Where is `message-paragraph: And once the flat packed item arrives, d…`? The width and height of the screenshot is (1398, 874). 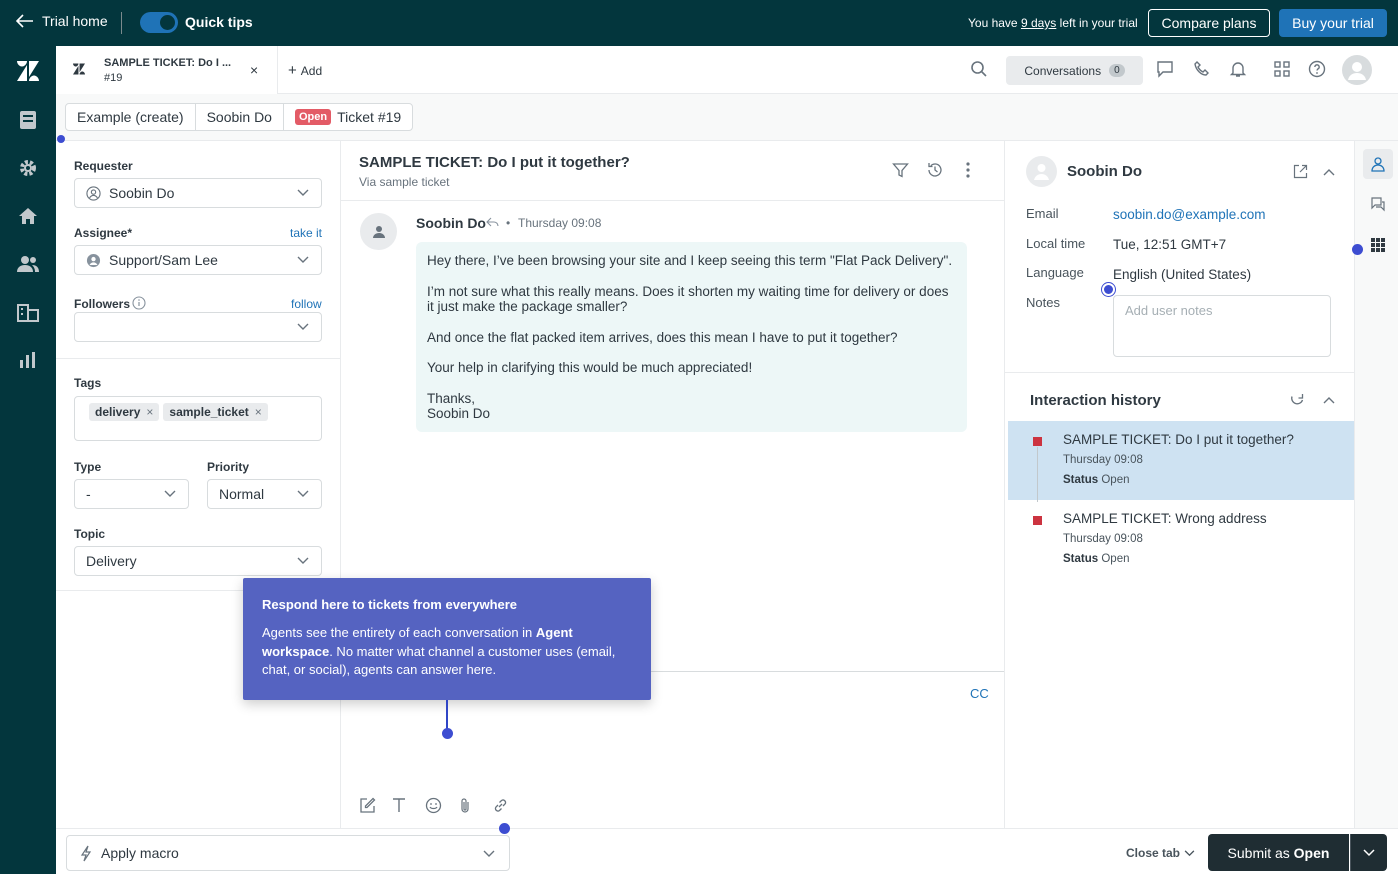 message-paragraph: And once the flat packed item arrives, d… is located at coordinates (662, 337).